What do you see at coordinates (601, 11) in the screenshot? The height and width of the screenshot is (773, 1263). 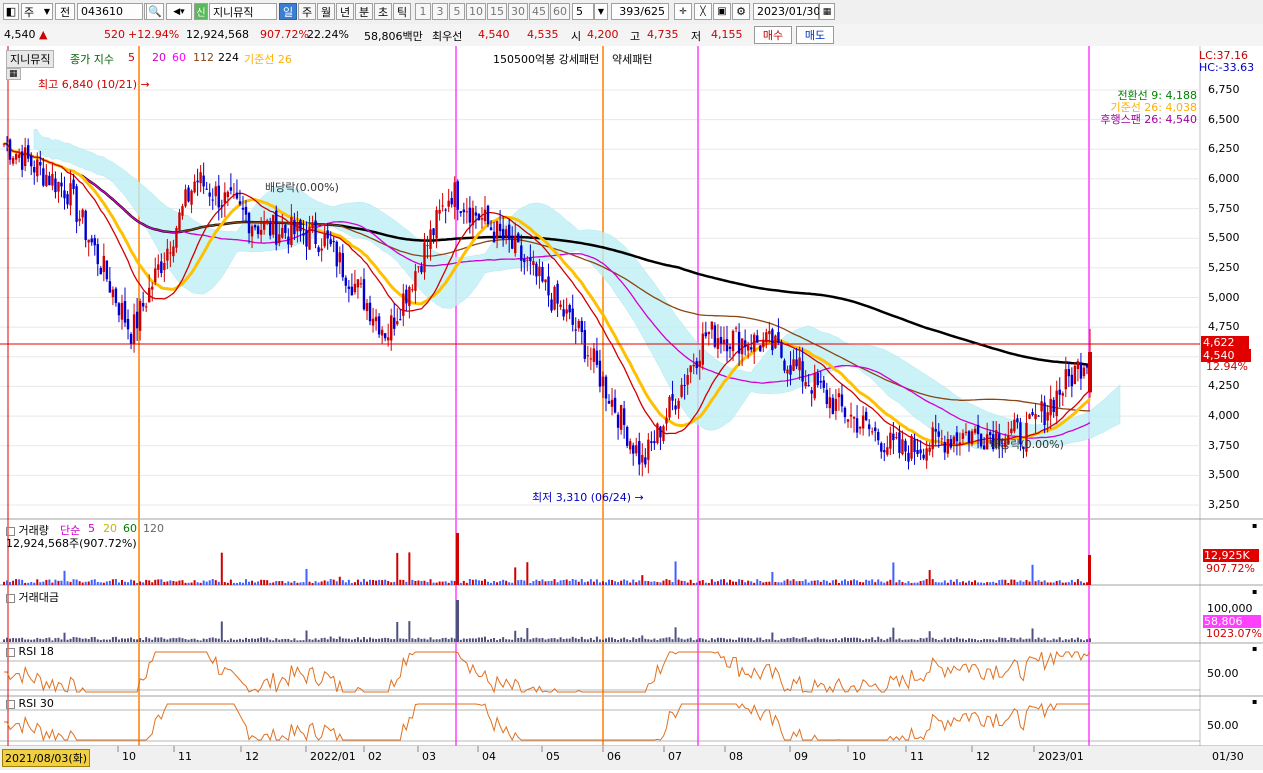 I see `interval-dropdown-icon: ▼` at bounding box center [601, 11].